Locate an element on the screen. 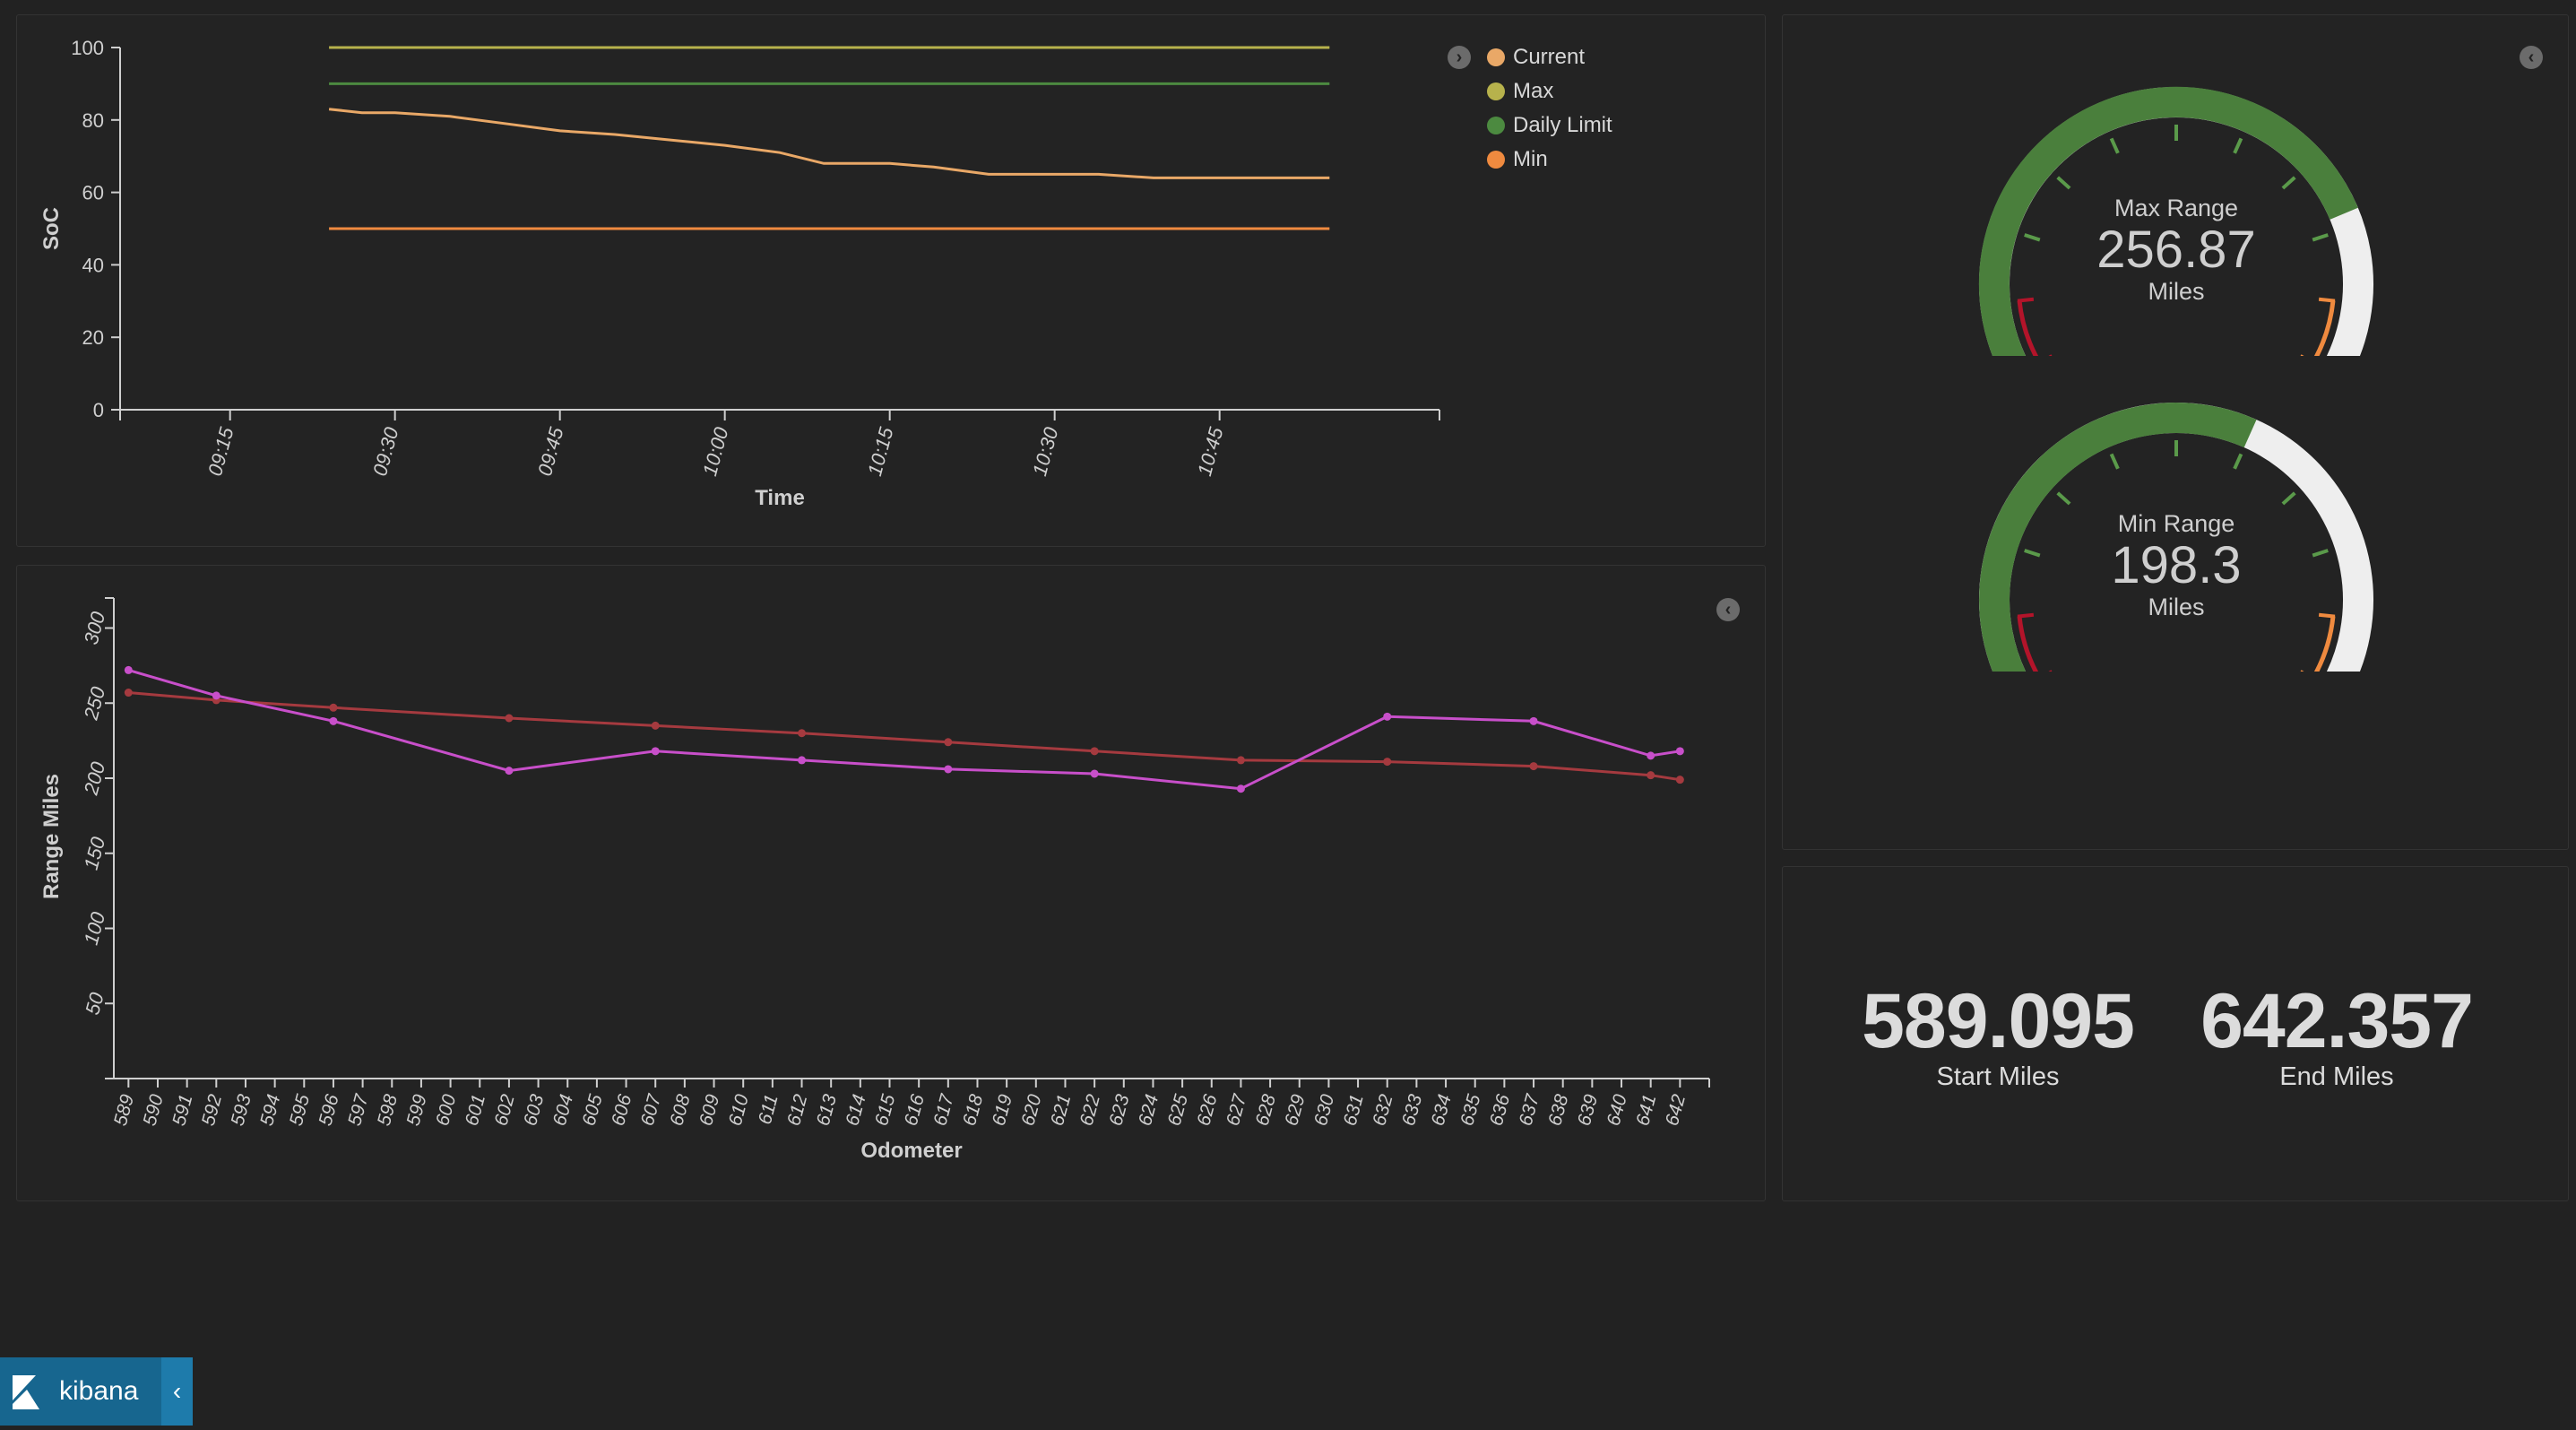 The height and width of the screenshot is (1430, 2576). x-axis-title: Odometer is located at coordinates (911, 1151).